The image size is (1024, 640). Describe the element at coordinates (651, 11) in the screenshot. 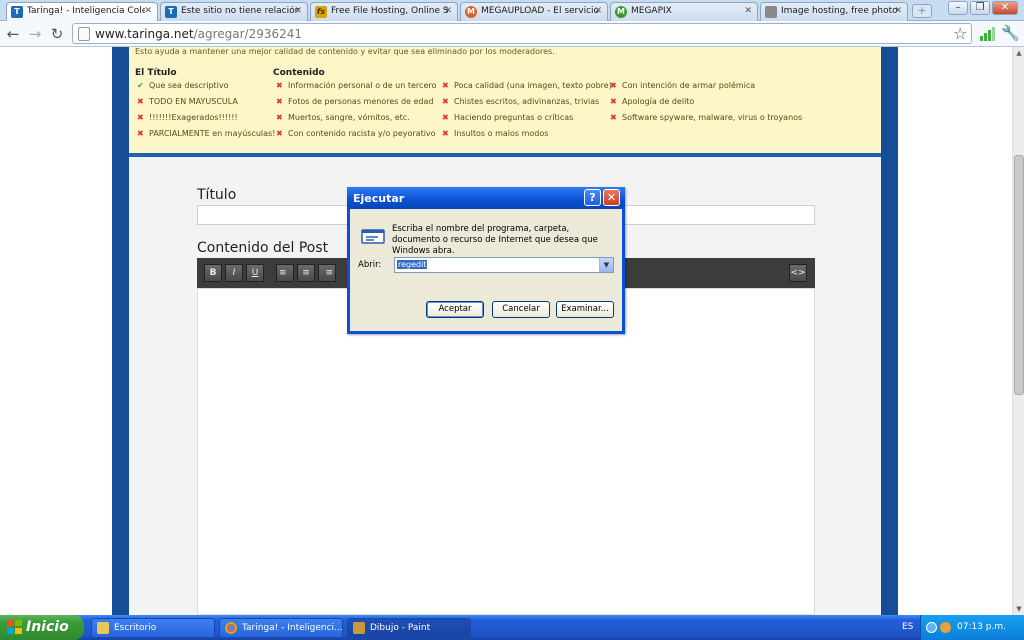

I see `tab-label: MEGAPIX` at that location.